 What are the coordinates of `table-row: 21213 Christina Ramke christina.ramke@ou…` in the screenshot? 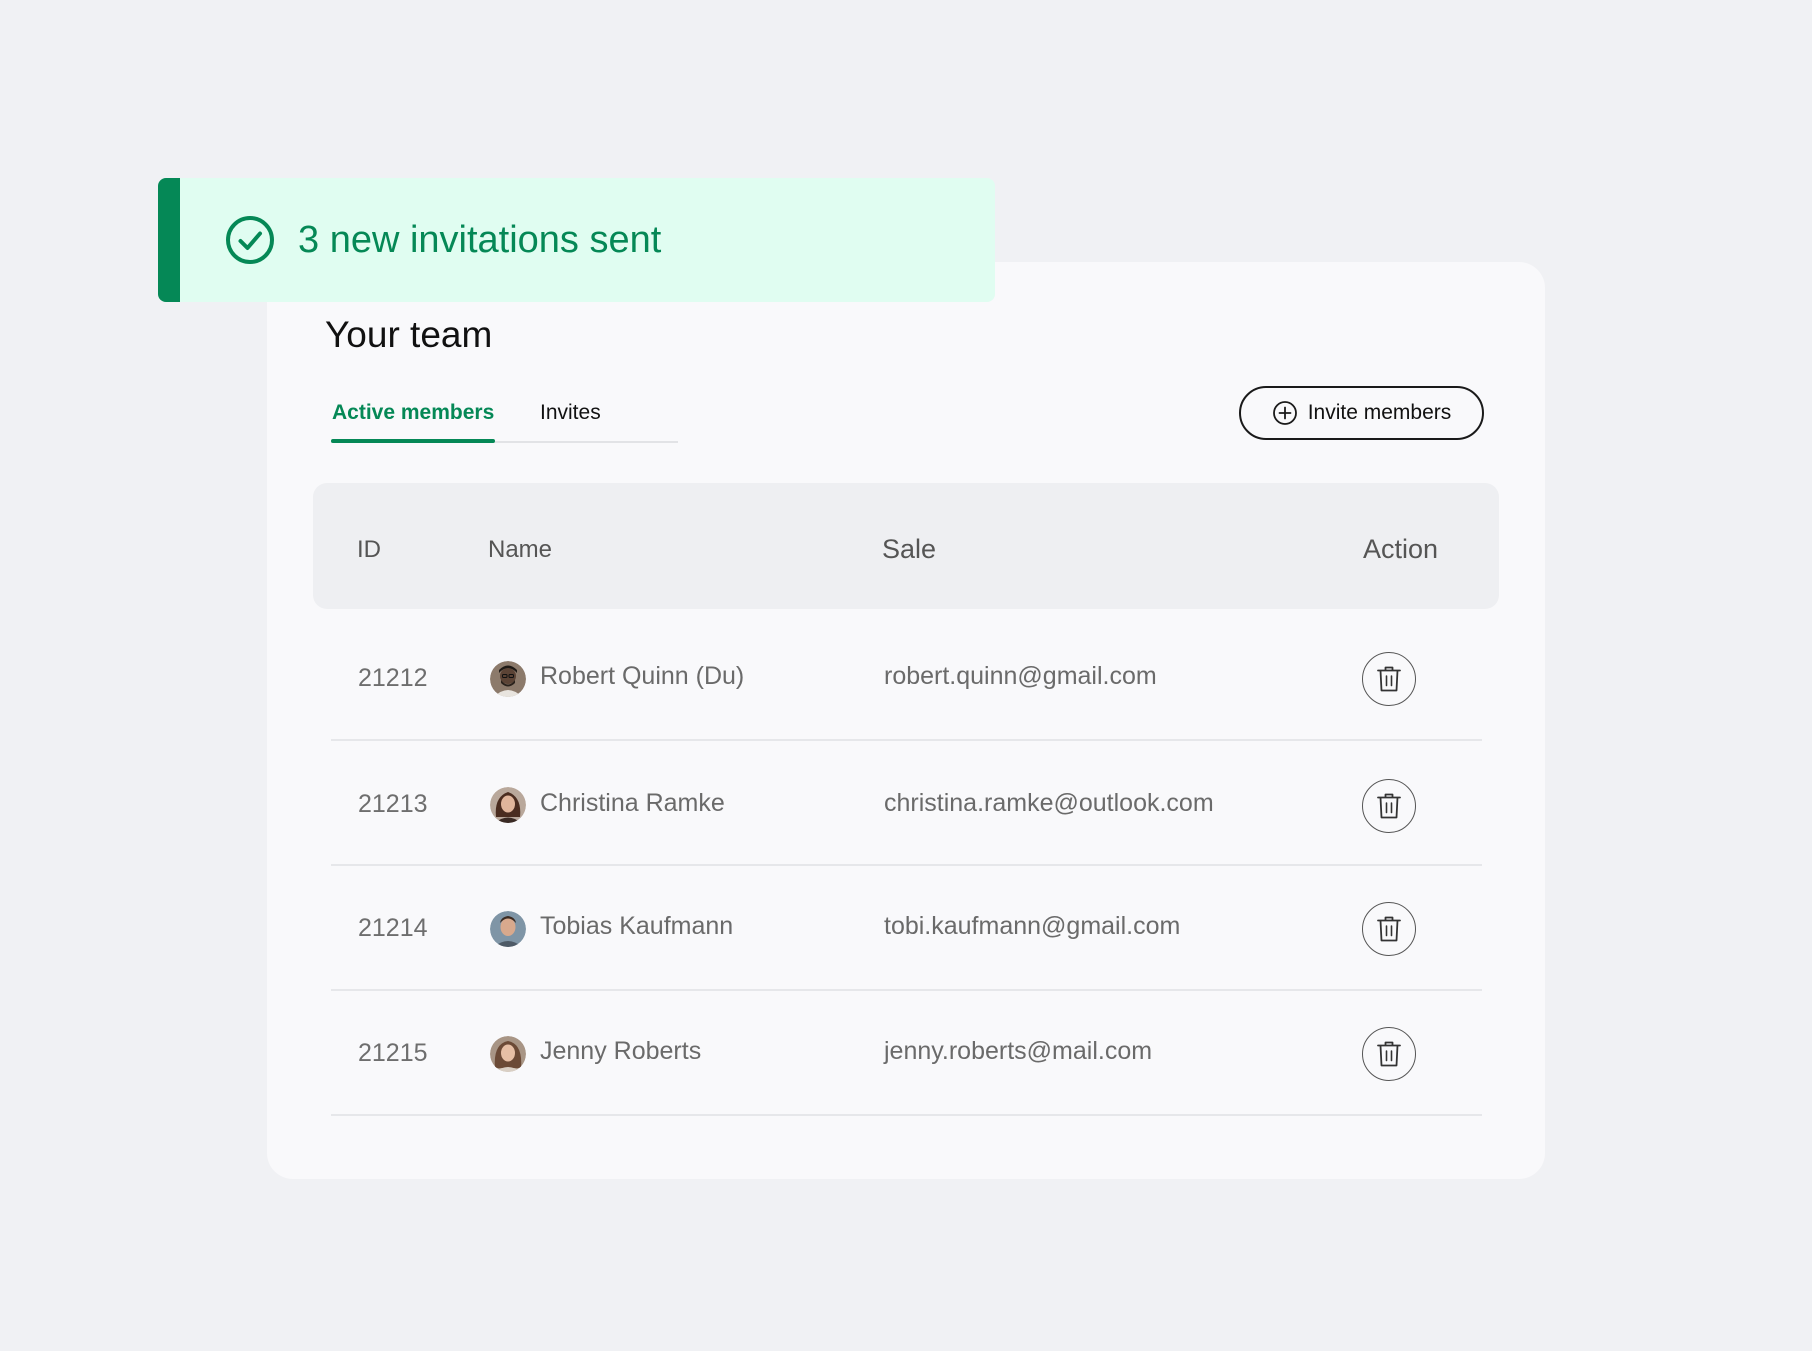 It's located at (906, 803).